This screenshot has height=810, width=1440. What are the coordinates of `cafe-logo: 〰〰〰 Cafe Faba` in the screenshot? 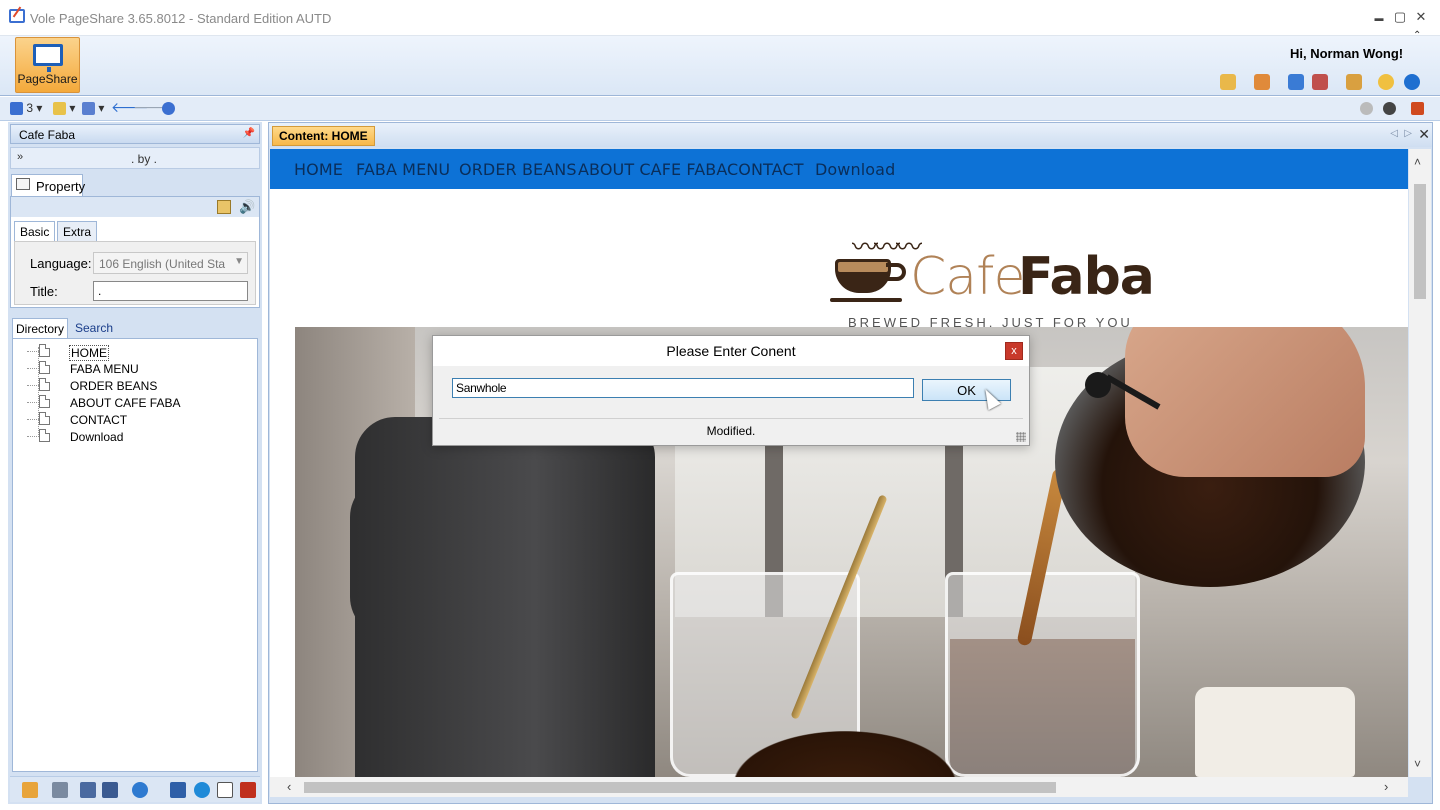 It's located at (992, 267).